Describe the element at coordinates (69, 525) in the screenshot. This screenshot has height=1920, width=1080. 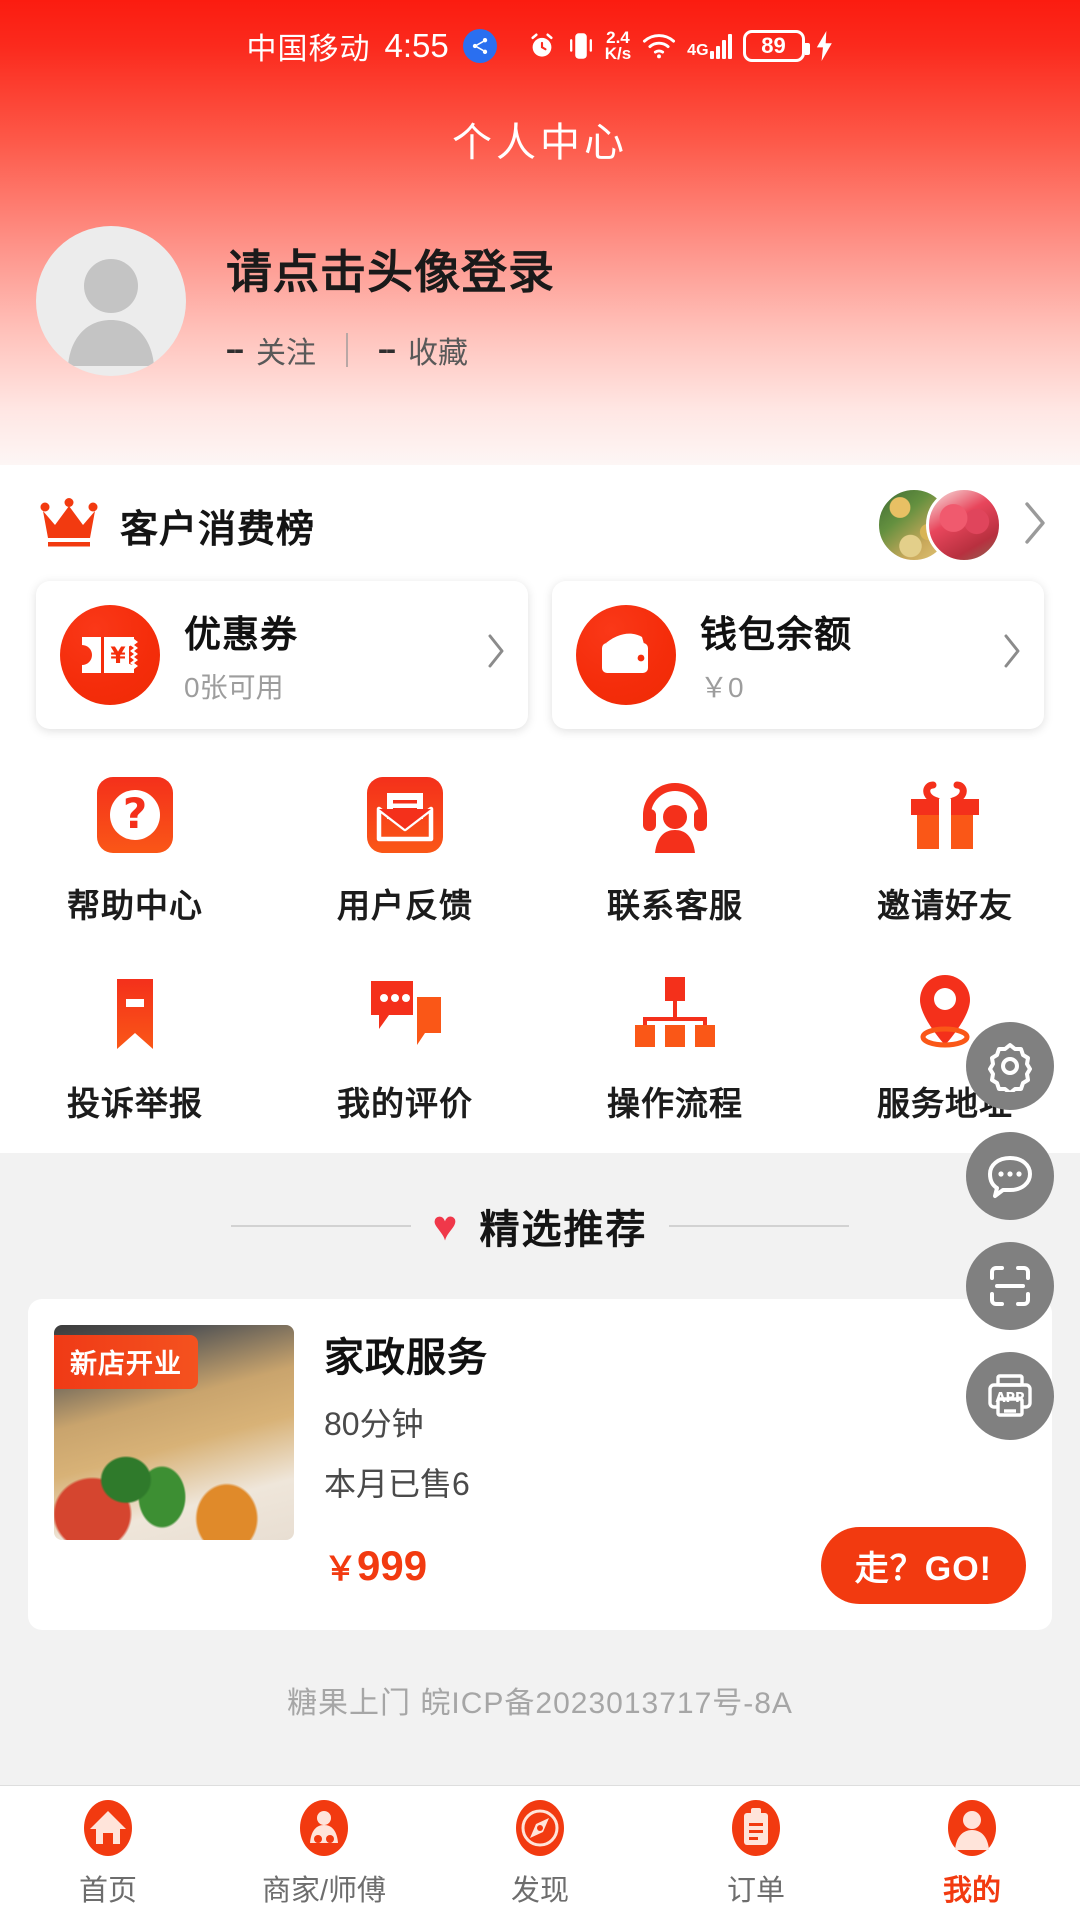
I see `crown-icon` at that location.